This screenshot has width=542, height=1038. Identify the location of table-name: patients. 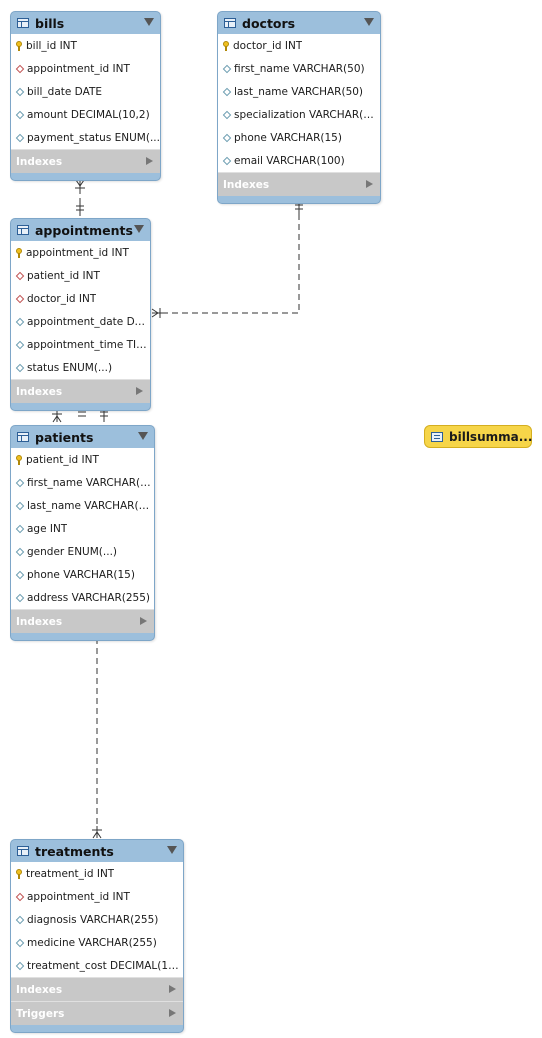
(64, 437).